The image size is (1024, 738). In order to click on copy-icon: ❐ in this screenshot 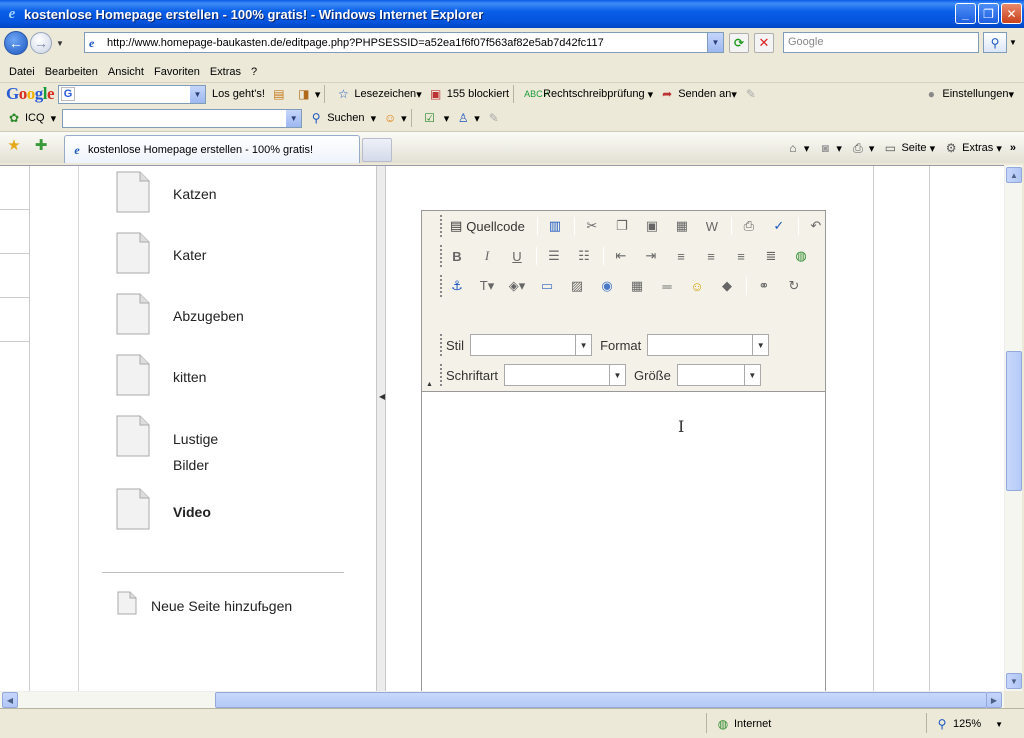, I will do `click(622, 226)`.